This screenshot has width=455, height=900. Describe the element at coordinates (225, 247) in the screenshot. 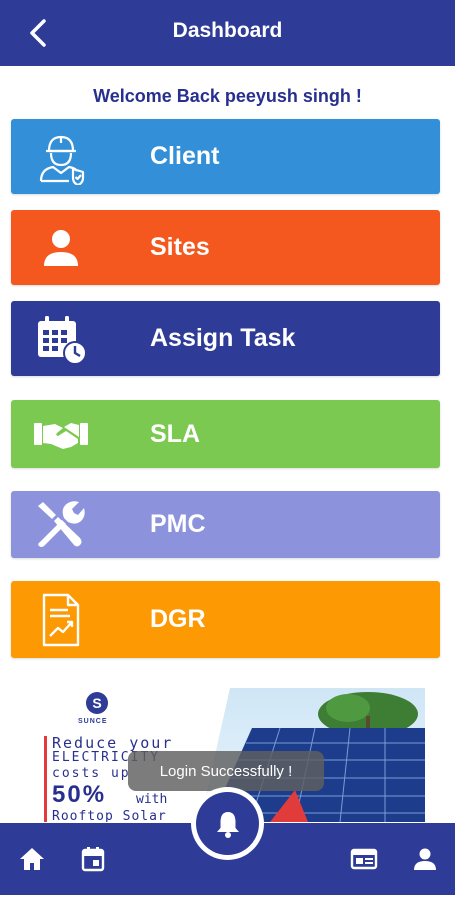

I see `tile-sites: Sites` at that location.